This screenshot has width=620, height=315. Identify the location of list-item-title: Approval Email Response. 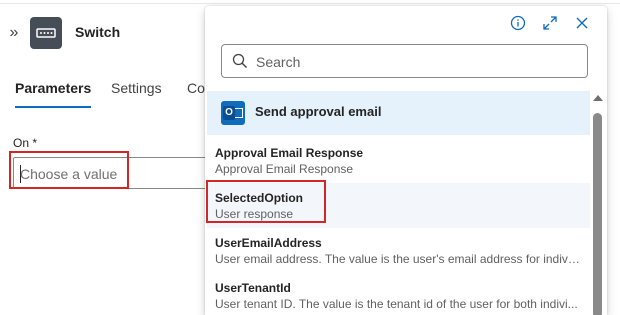
(289, 153).